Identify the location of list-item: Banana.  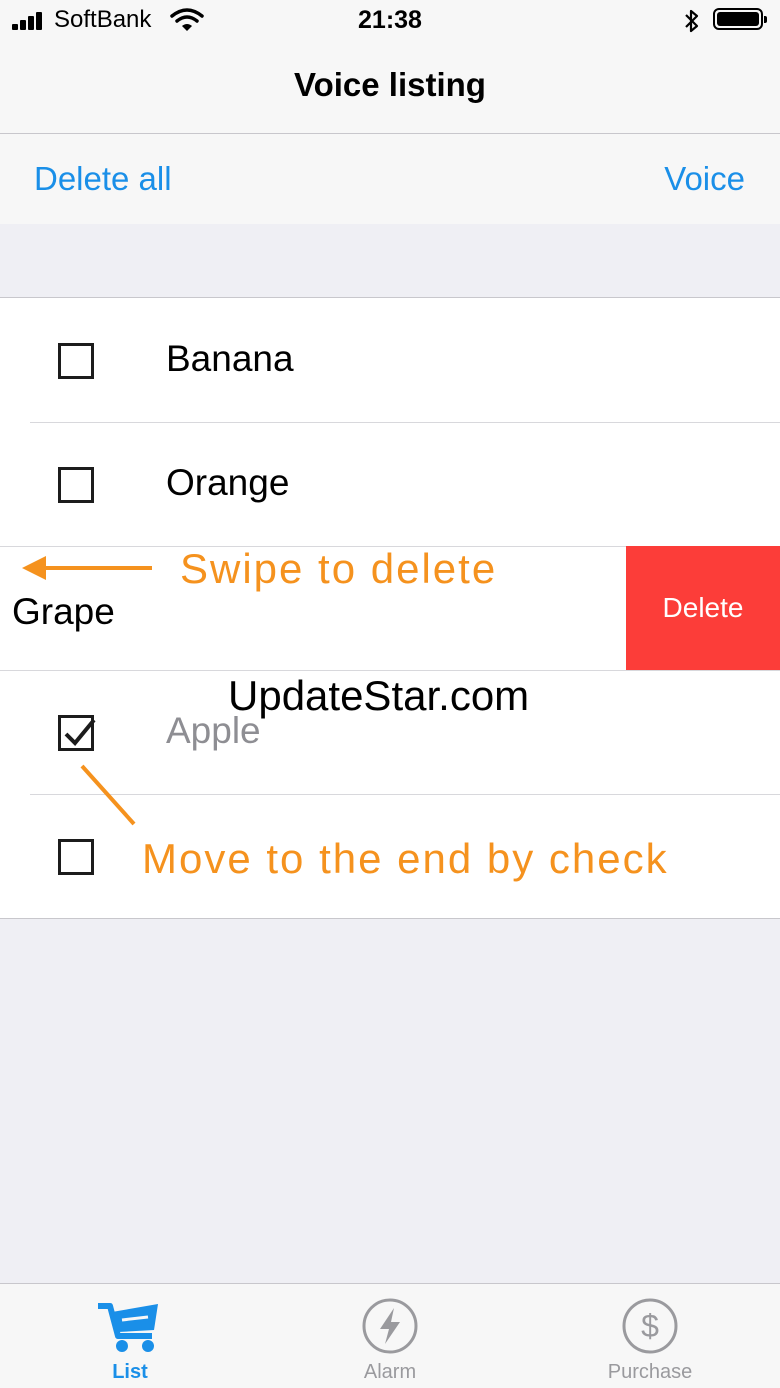
(390, 360).